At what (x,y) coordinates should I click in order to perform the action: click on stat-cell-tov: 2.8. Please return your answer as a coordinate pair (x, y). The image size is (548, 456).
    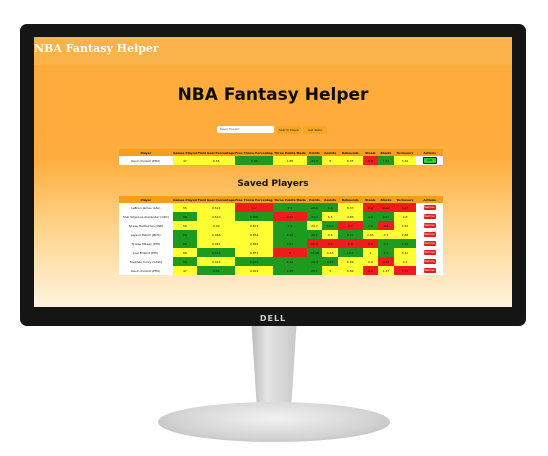
    Looking at the image, I should click on (405, 216).